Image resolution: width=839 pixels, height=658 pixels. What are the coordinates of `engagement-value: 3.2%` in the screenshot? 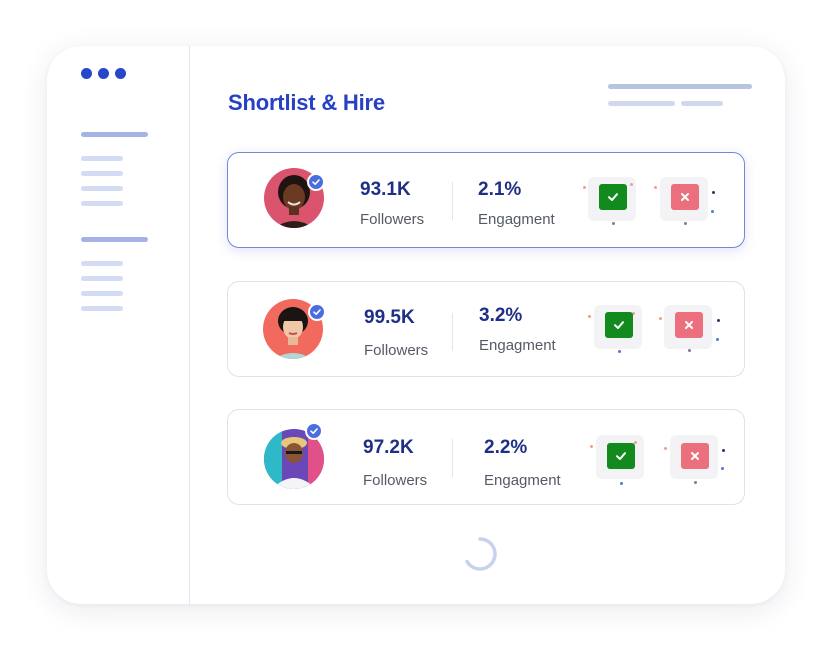 It's located at (501, 315).